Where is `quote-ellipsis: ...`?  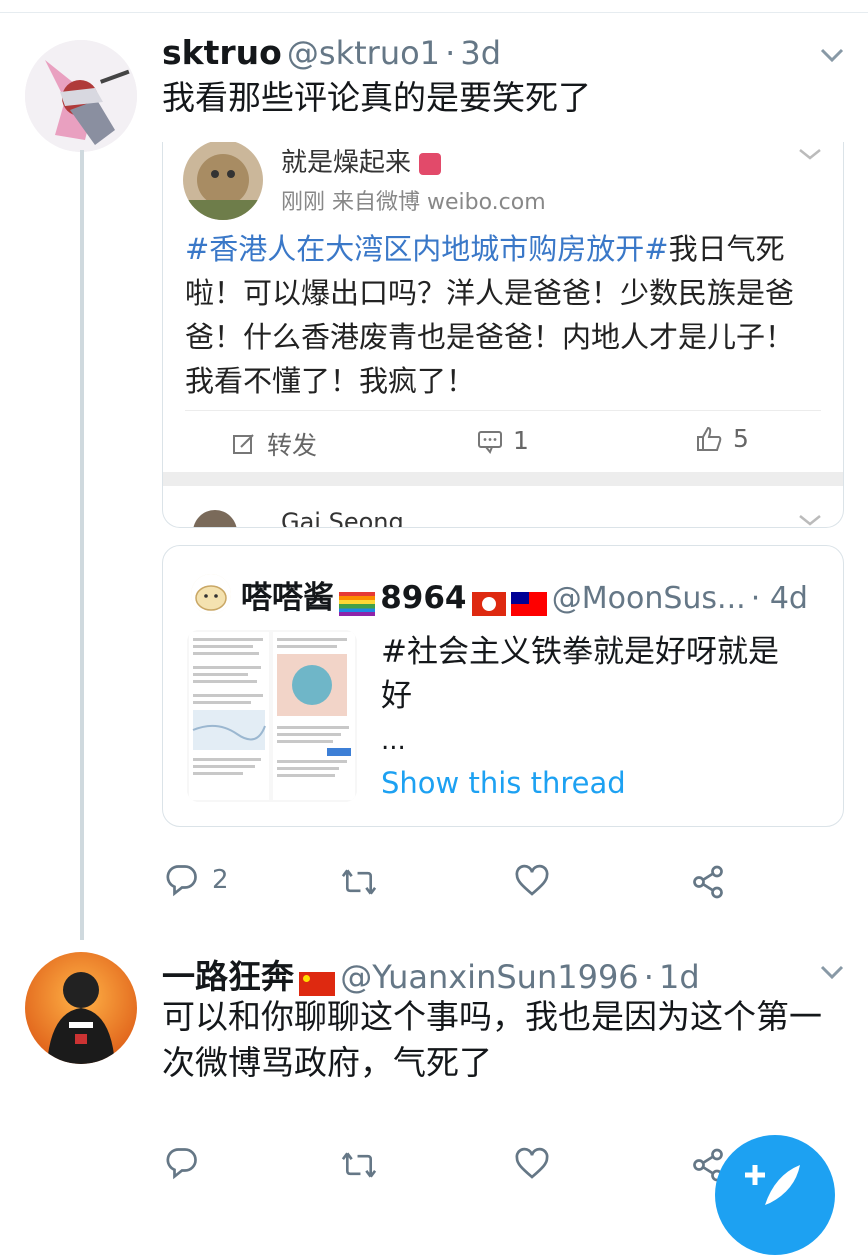
quote-ellipsis: ... is located at coordinates (393, 741).